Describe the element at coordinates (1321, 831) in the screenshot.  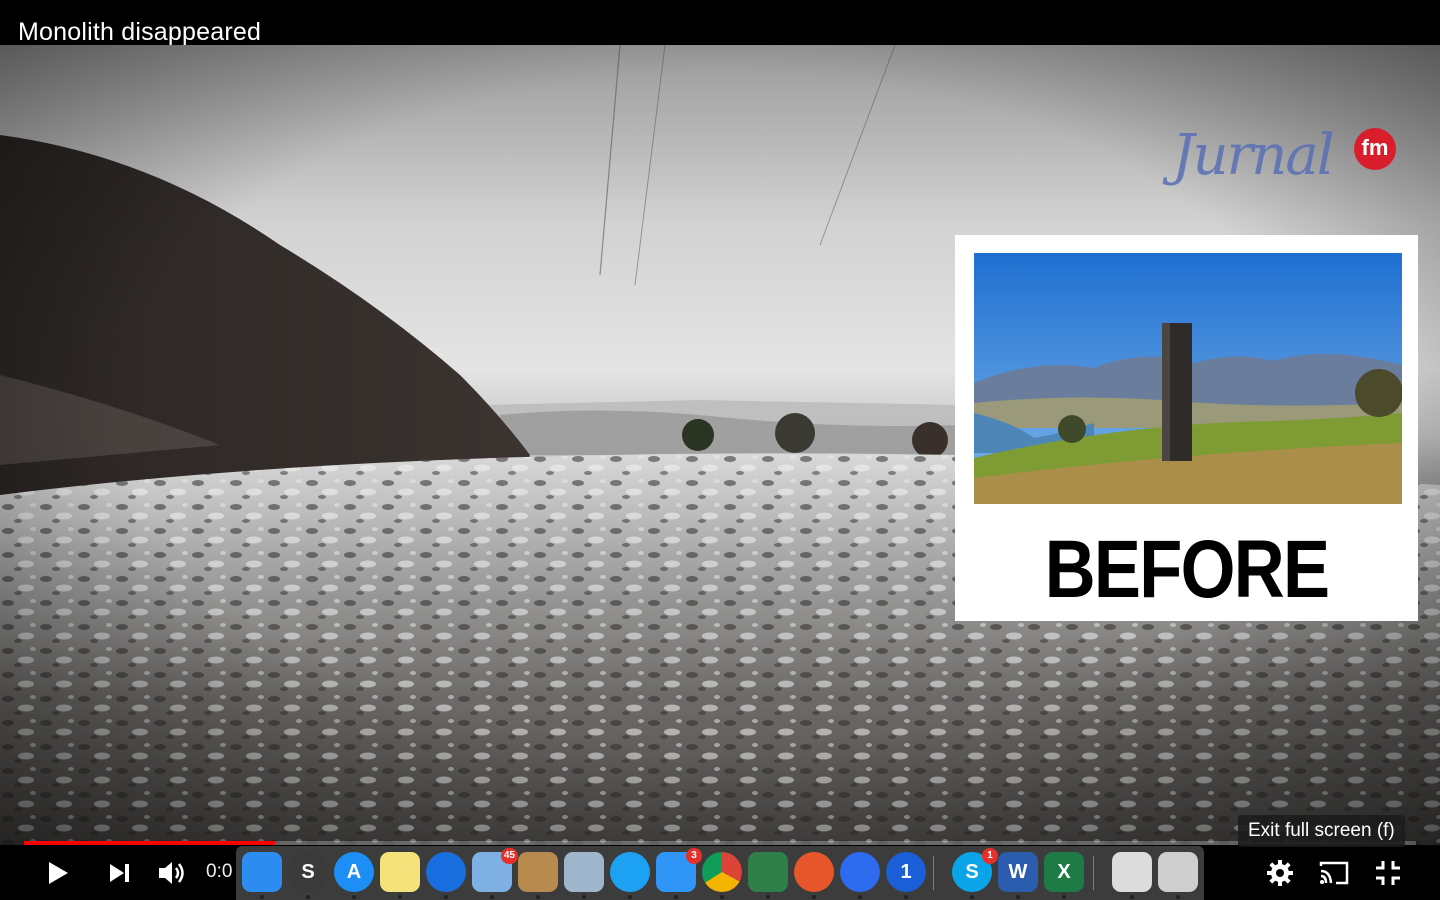
I see `exit-fullscreen-tooltip: Exit full screen (f)` at that location.